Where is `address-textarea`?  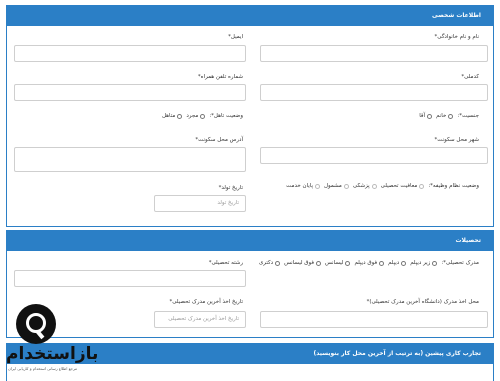 address-textarea is located at coordinates (130, 159).